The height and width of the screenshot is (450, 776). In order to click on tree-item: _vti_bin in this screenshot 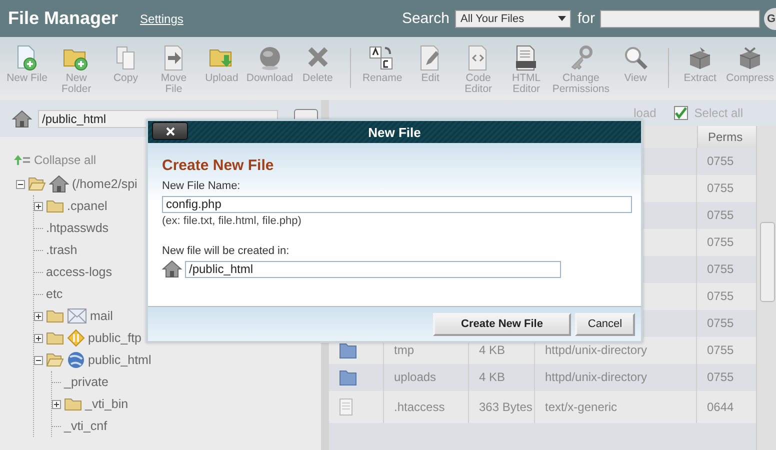, I will do `click(106, 404)`.